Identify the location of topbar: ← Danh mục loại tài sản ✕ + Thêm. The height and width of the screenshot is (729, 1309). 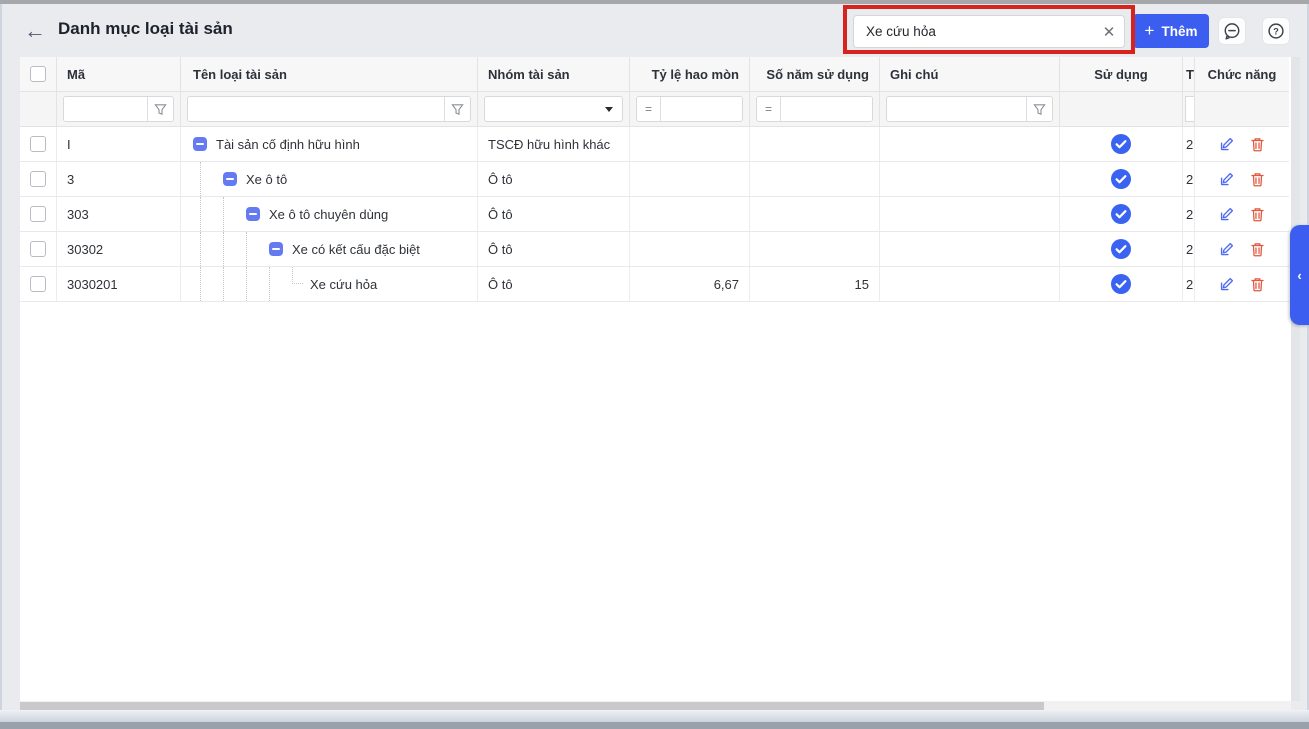
(654, 30).